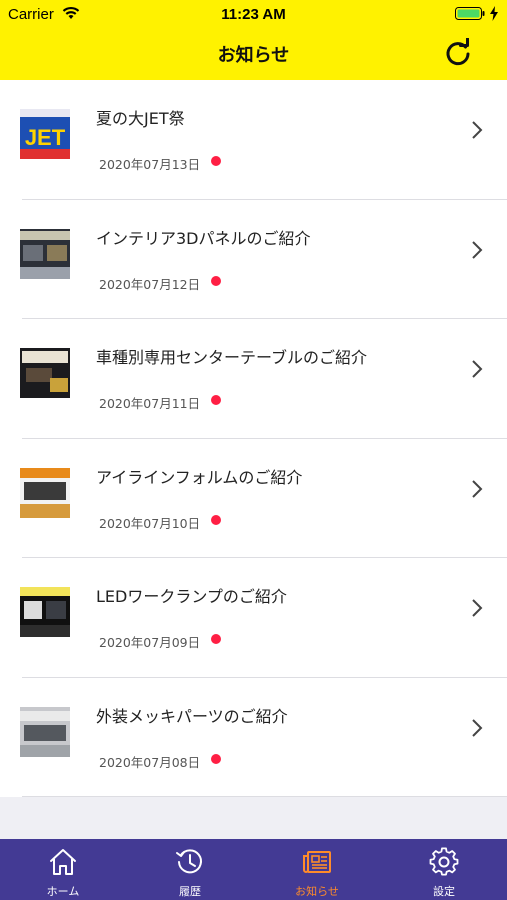 Image resolution: width=507 pixels, height=900 pixels. What do you see at coordinates (253, 618) in the screenshot?
I see `news-item: LEDワークランプのご紹介 2020年07月09日` at bounding box center [253, 618].